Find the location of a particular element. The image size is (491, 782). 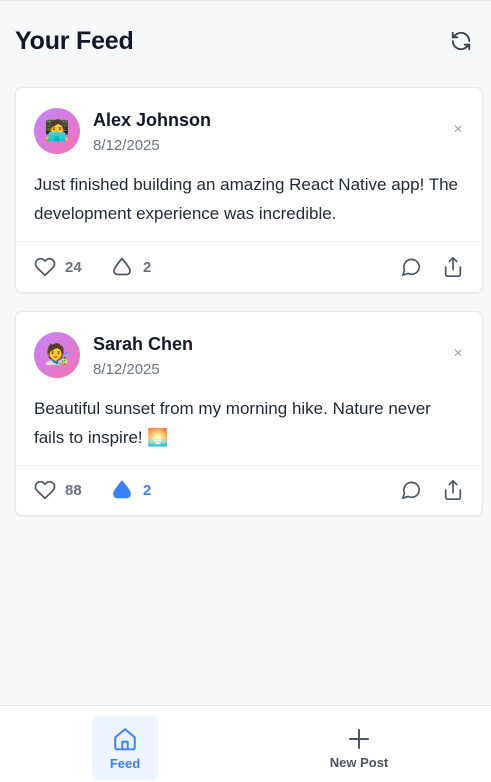

drop-icon is located at coordinates (122, 266).